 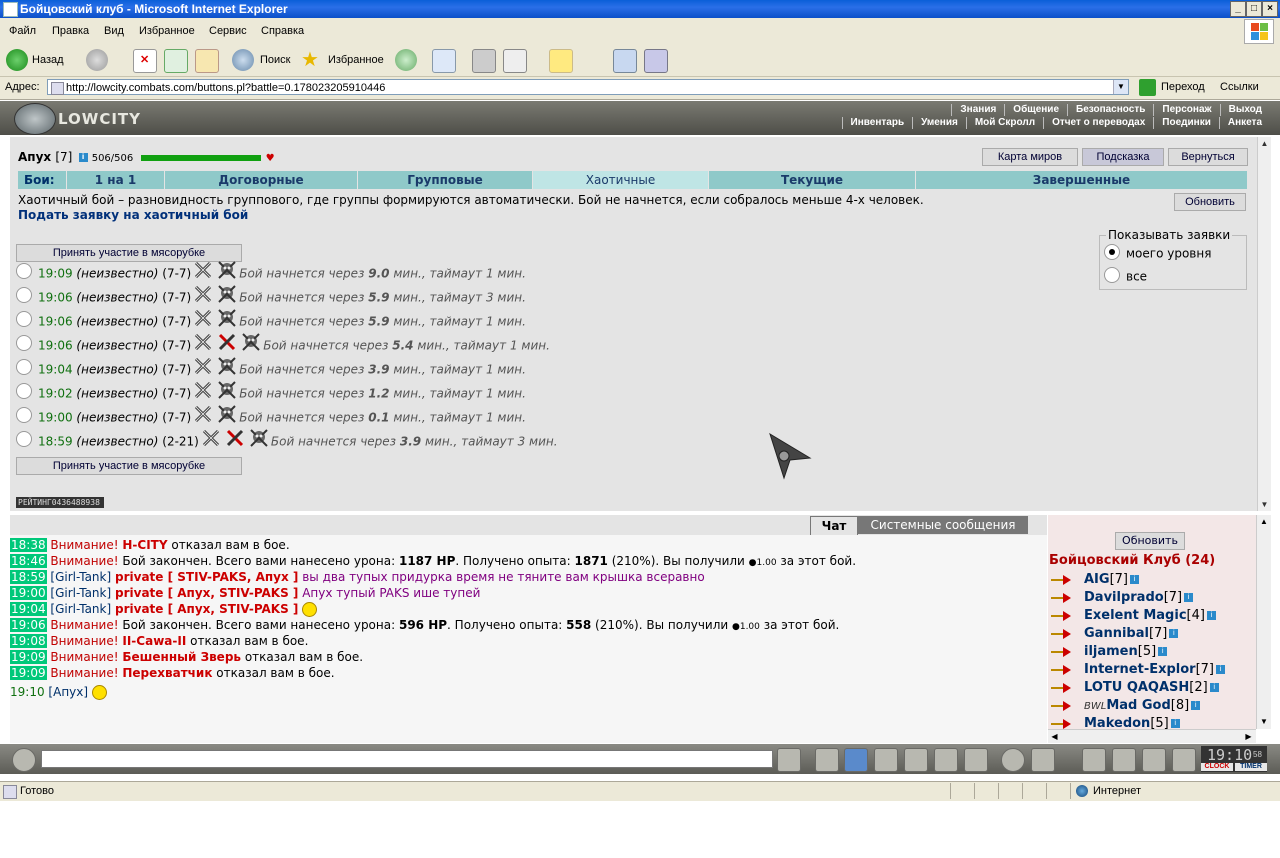 I want to click on forward-arrow-icon, so click(x=97, y=60).